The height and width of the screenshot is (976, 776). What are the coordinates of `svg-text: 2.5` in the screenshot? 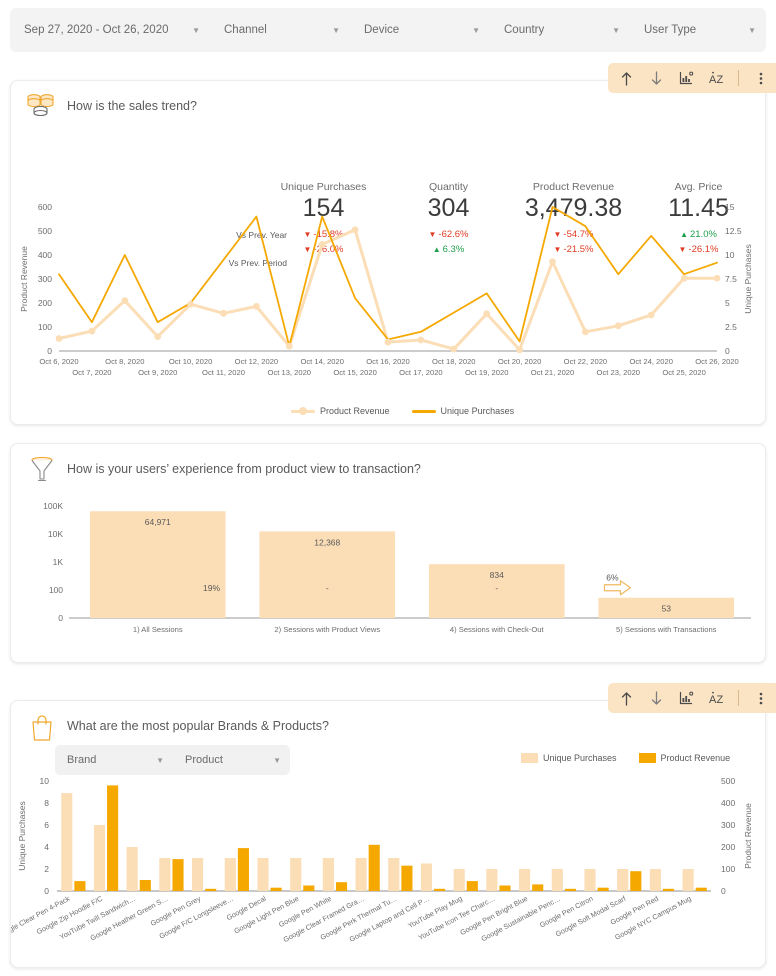 It's located at (731, 327).